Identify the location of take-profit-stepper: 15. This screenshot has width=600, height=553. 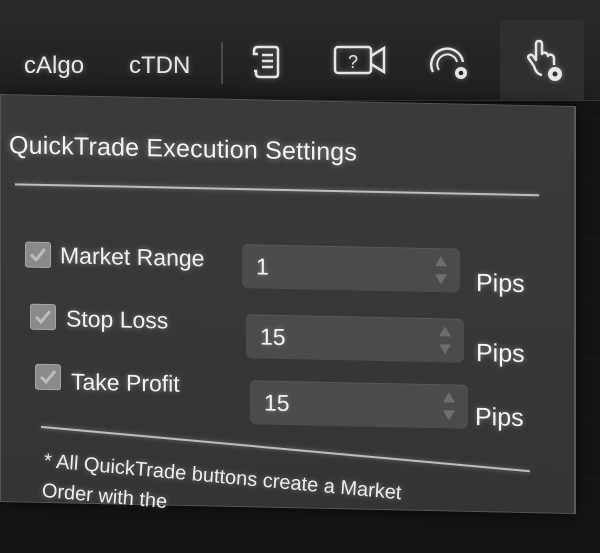
(359, 404).